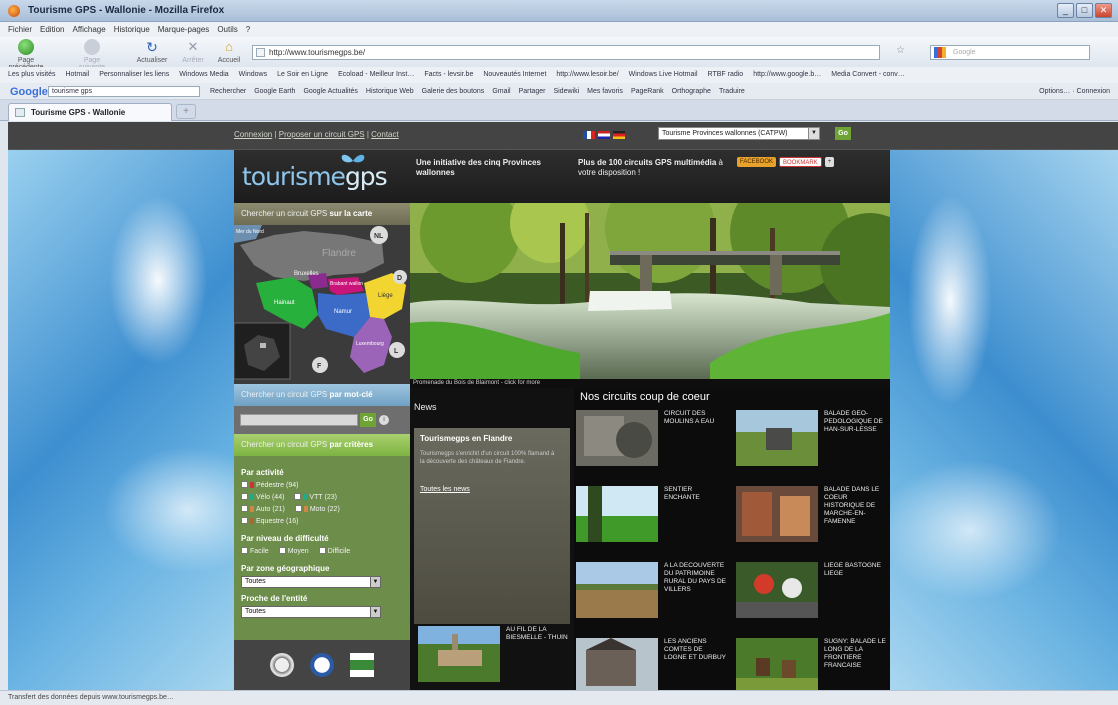 The width and height of the screenshot is (1118, 705). Describe the element at coordinates (843, 133) in the screenshot. I see `province-go-button: Go` at that location.